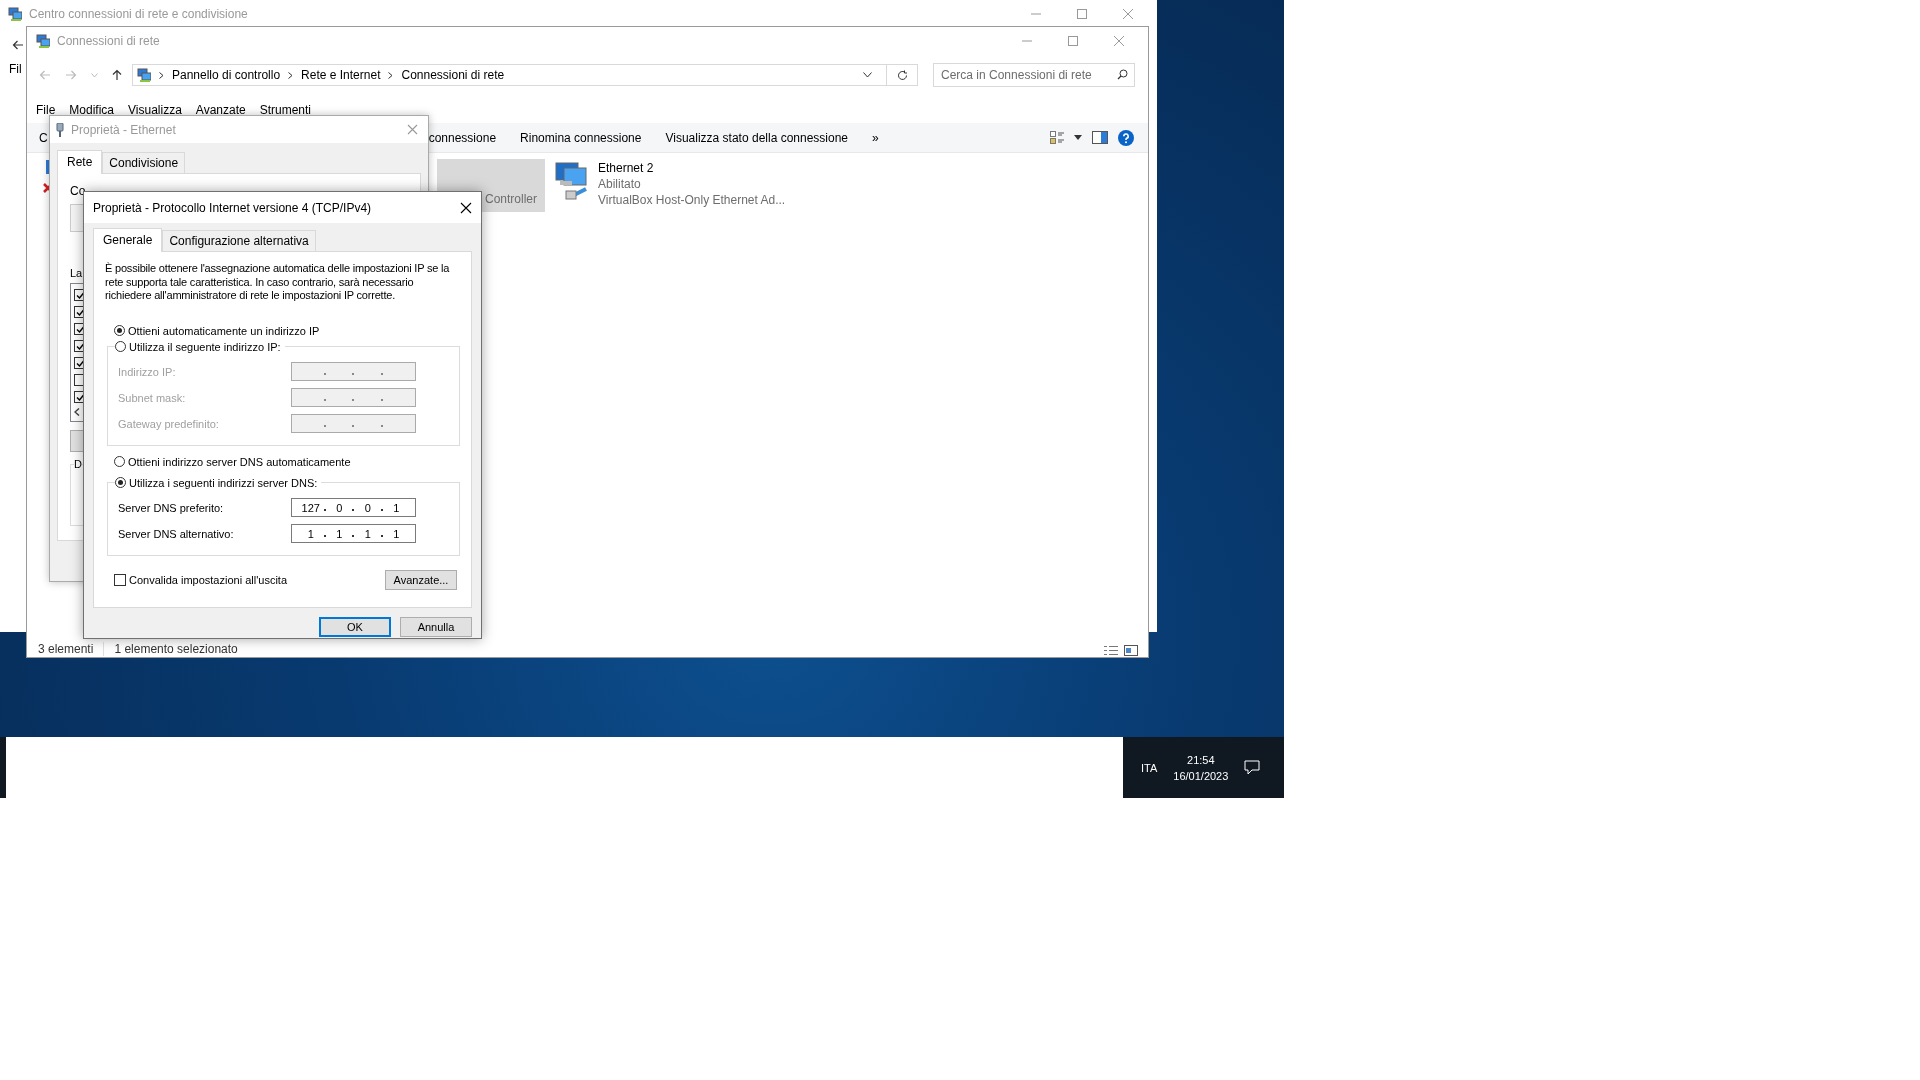  I want to click on breadcrumb: Rete e Internet, so click(341, 75).